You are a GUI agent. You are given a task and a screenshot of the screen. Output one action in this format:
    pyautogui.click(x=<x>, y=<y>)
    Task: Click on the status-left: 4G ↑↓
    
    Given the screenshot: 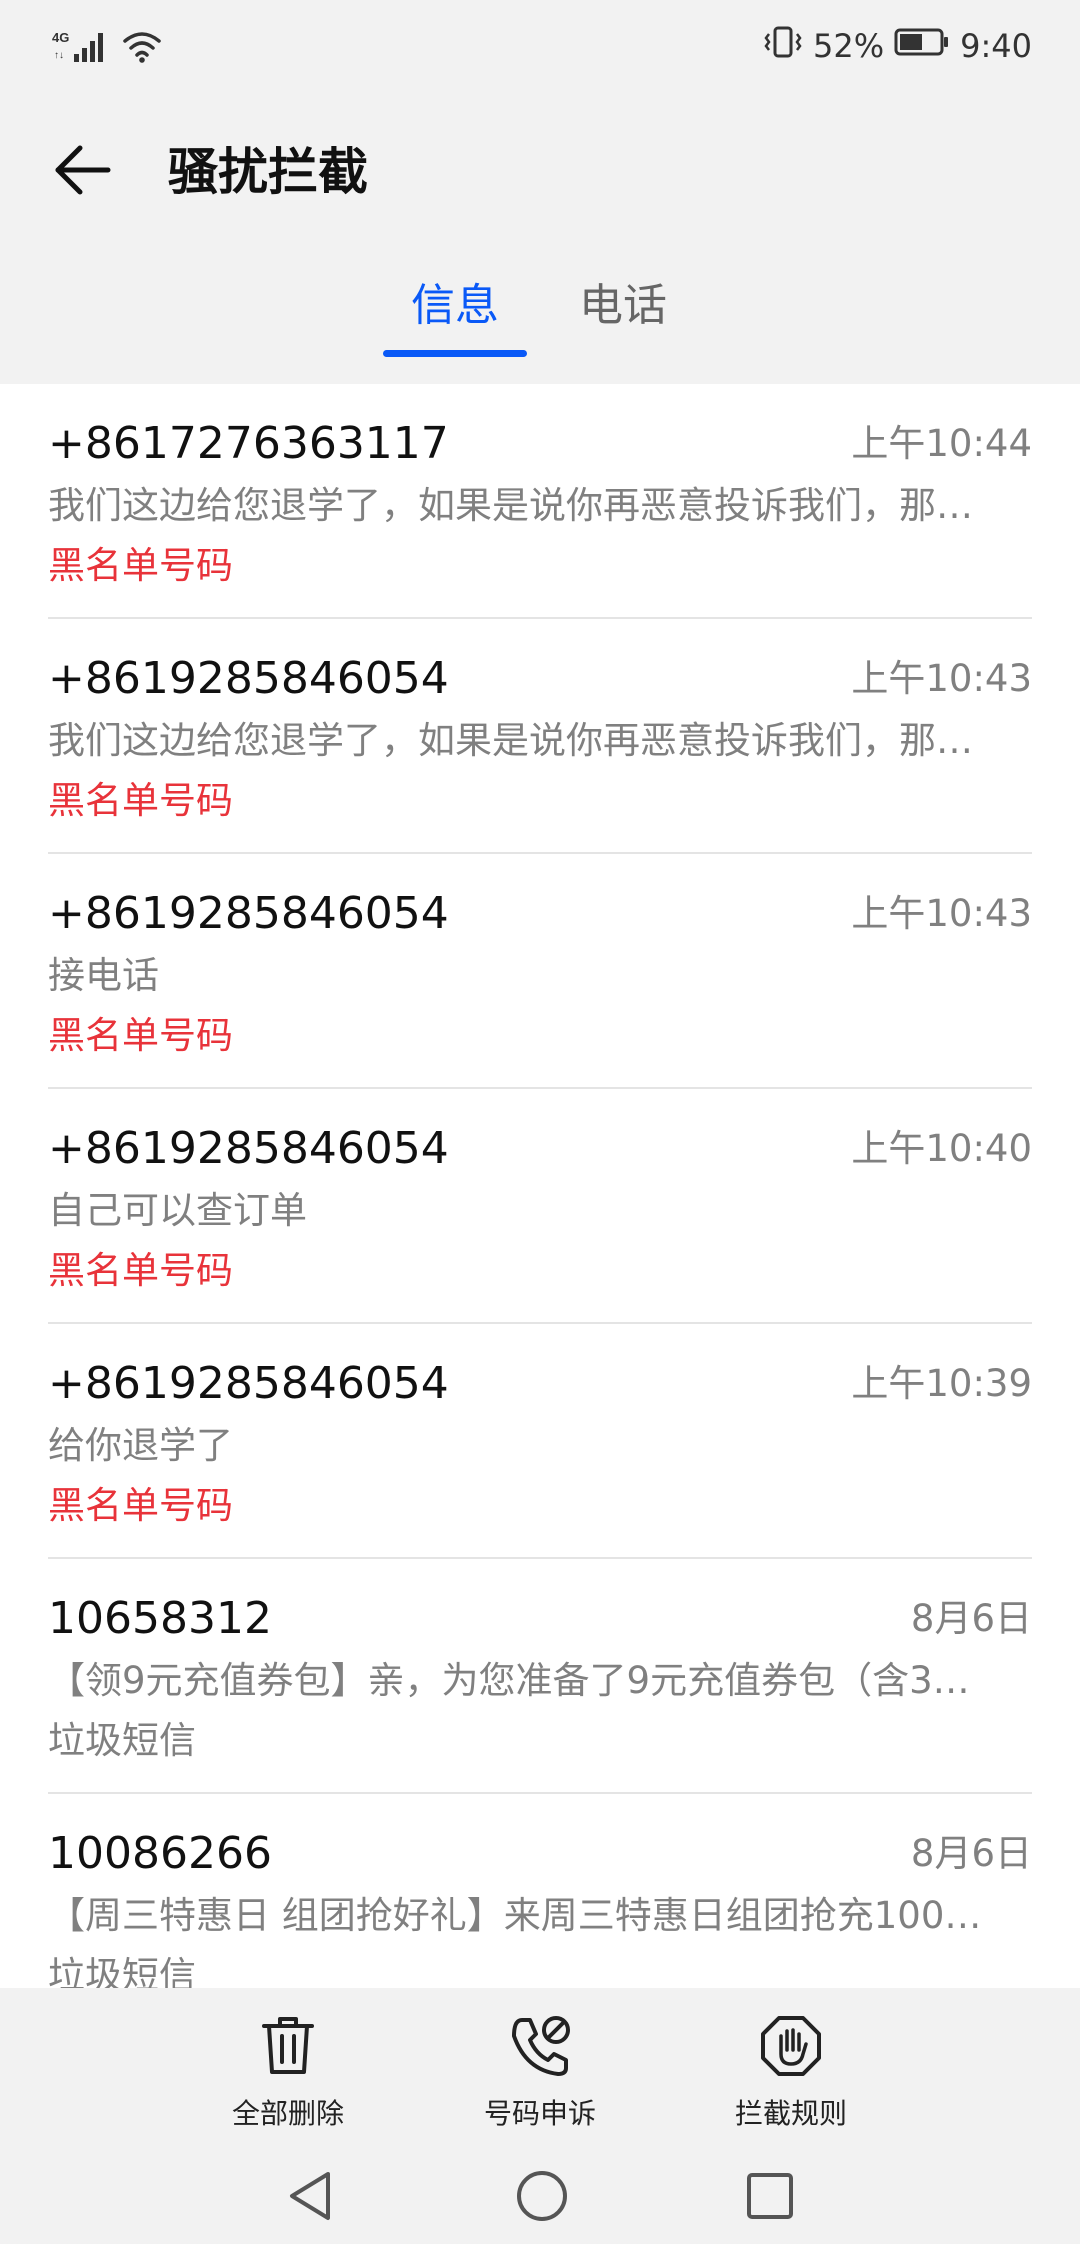 What is the action you would take?
    pyautogui.click(x=107, y=48)
    